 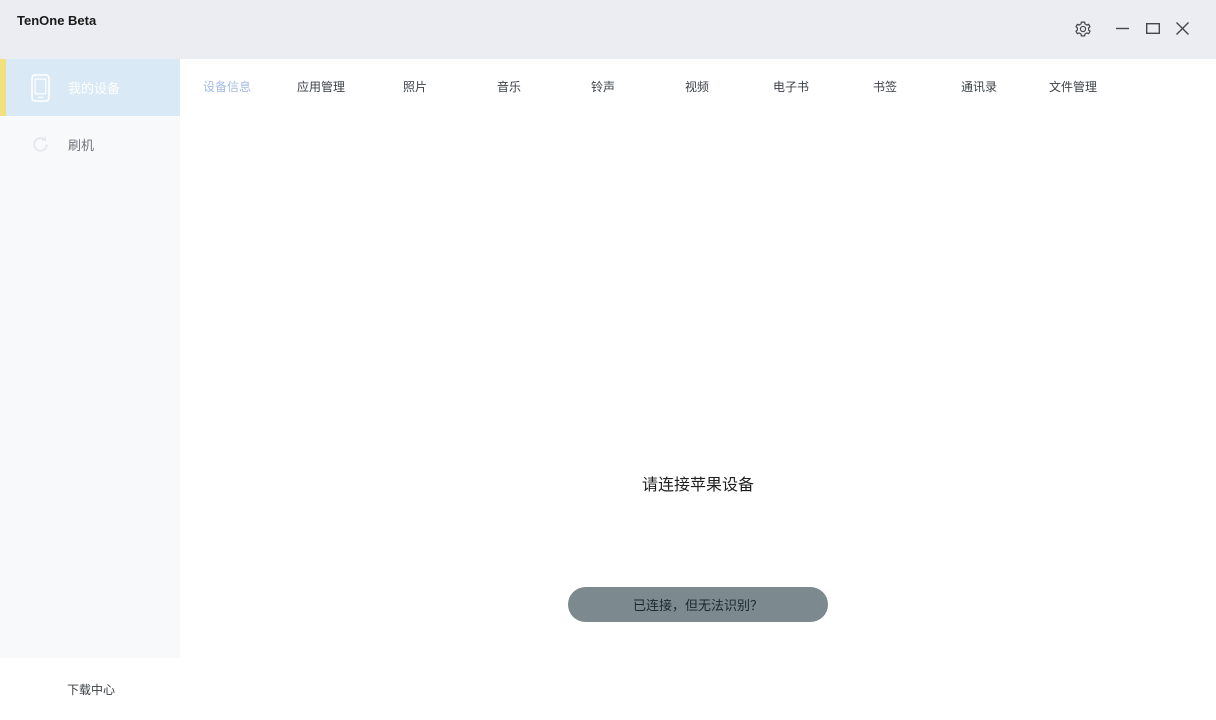 What do you see at coordinates (90, 358) in the screenshot?
I see `sidebar: 我的设备 刷机` at bounding box center [90, 358].